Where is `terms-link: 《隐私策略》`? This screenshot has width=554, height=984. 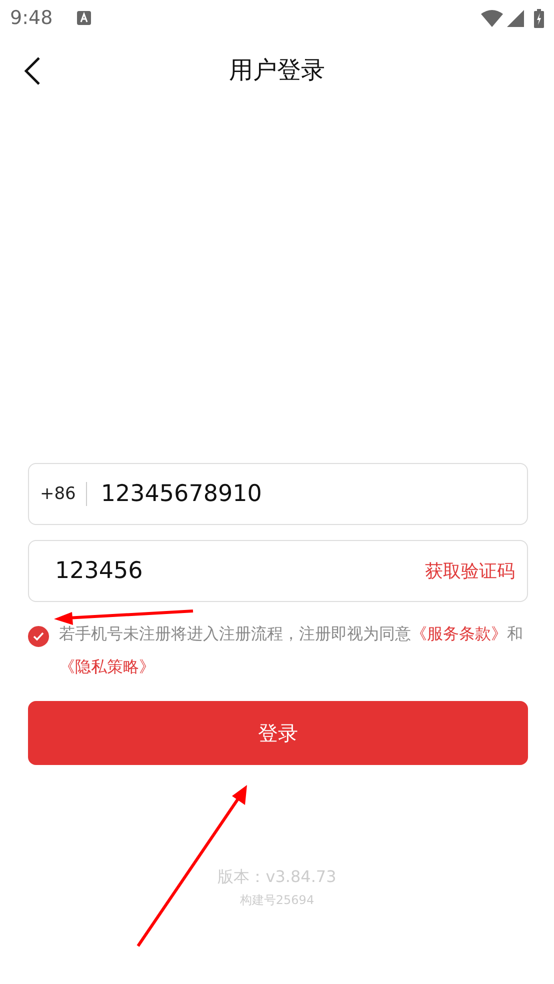 terms-link: 《隐私策略》 is located at coordinates (107, 666).